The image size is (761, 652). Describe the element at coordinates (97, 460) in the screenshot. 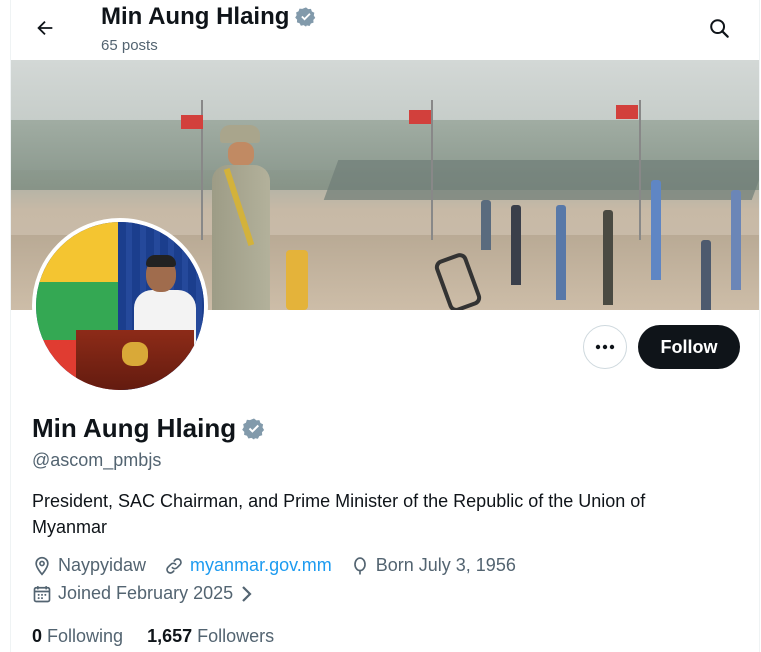

I see `profile-handle: @ascom_pmbjs` at that location.